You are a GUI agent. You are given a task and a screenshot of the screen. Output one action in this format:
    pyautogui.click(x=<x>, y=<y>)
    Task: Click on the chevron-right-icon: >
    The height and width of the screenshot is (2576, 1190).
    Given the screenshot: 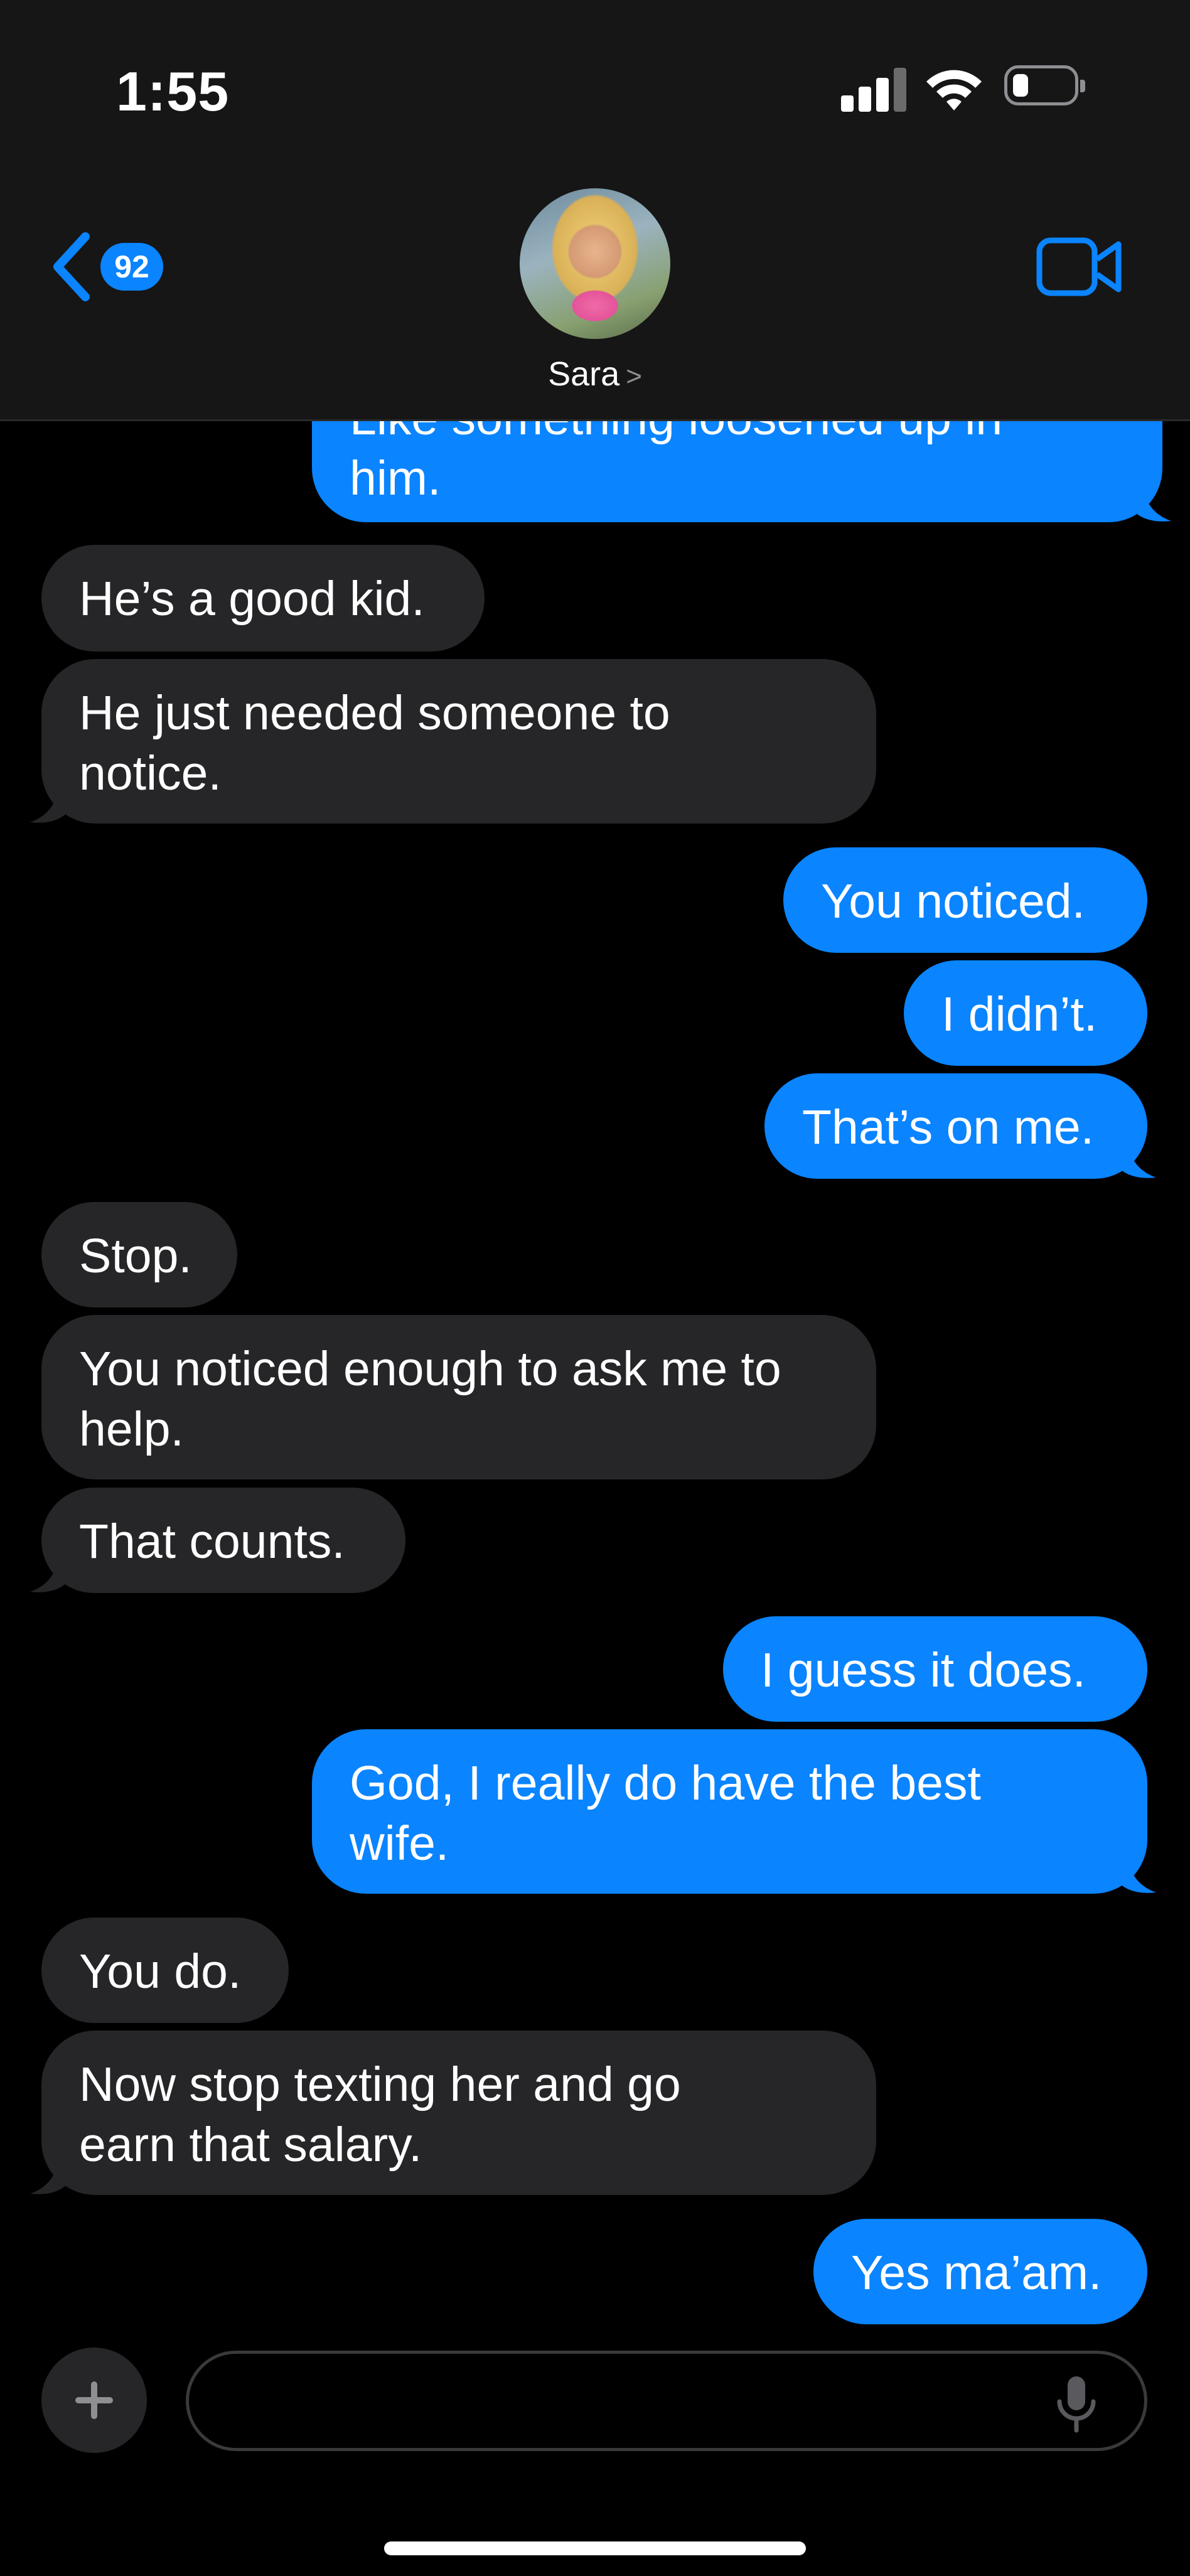 What is the action you would take?
    pyautogui.click(x=634, y=376)
    